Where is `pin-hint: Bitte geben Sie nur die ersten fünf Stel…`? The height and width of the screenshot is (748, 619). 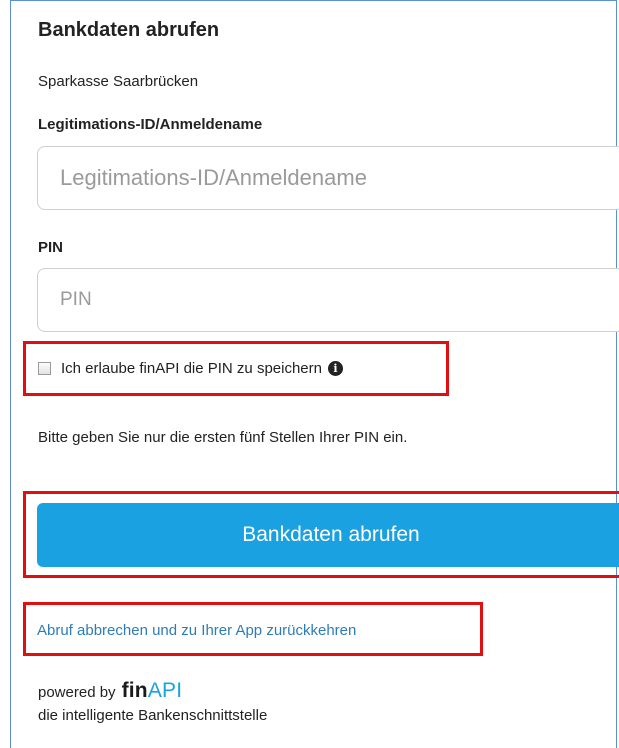
pin-hint: Bitte geben Sie nur die ersten fünf Stel… is located at coordinates (223, 437).